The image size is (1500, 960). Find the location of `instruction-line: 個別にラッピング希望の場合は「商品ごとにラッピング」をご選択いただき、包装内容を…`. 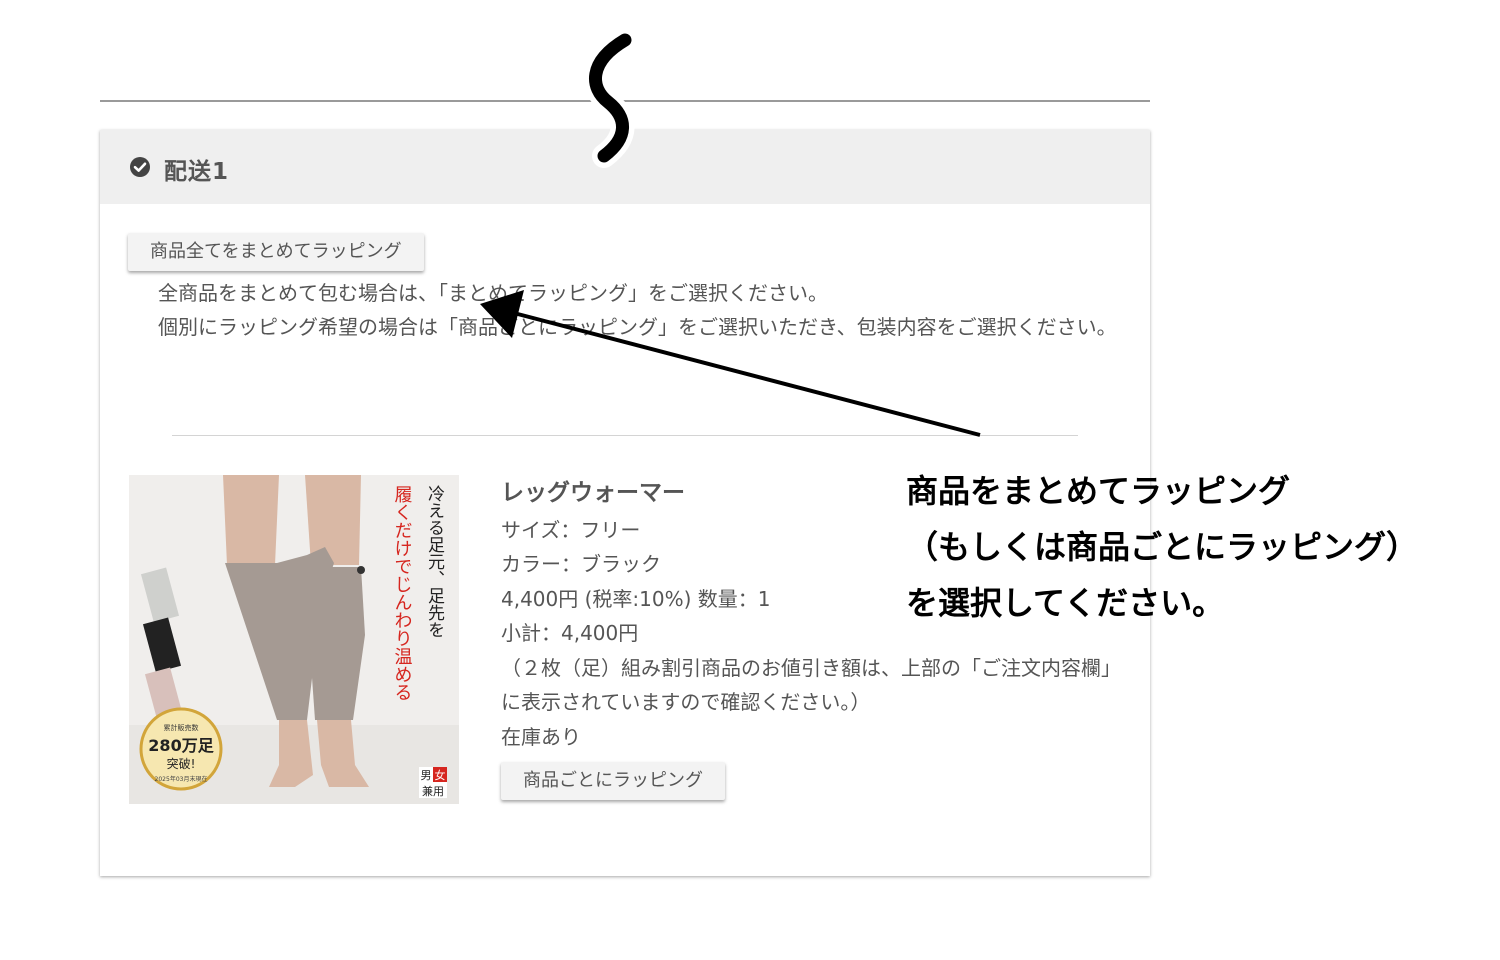

instruction-line: 個別にラッピング希望の場合は「商品ごとにラッピング」をご選択いただき、包装内容を… is located at coordinates (637, 327).